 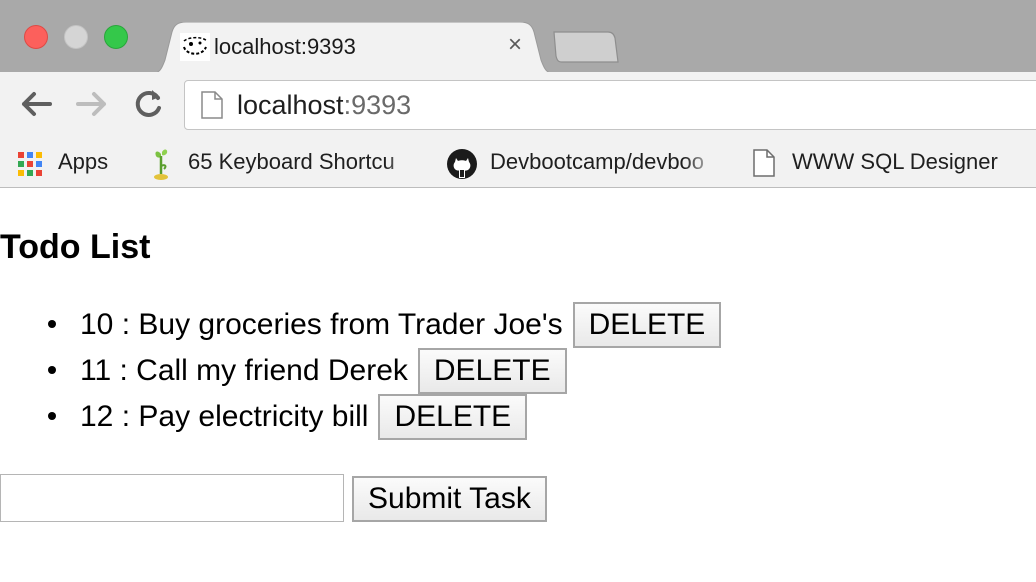 What do you see at coordinates (449, 499) in the screenshot?
I see `submit-task-button: Submit Task` at bounding box center [449, 499].